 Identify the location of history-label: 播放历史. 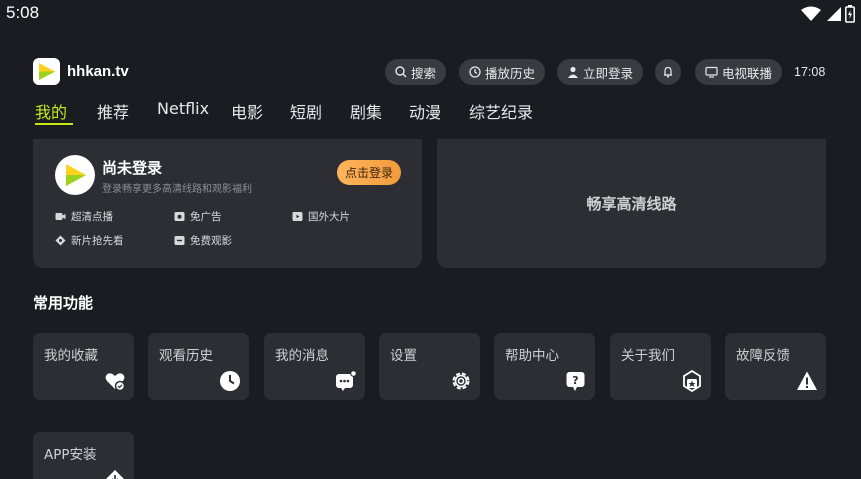
(510, 73).